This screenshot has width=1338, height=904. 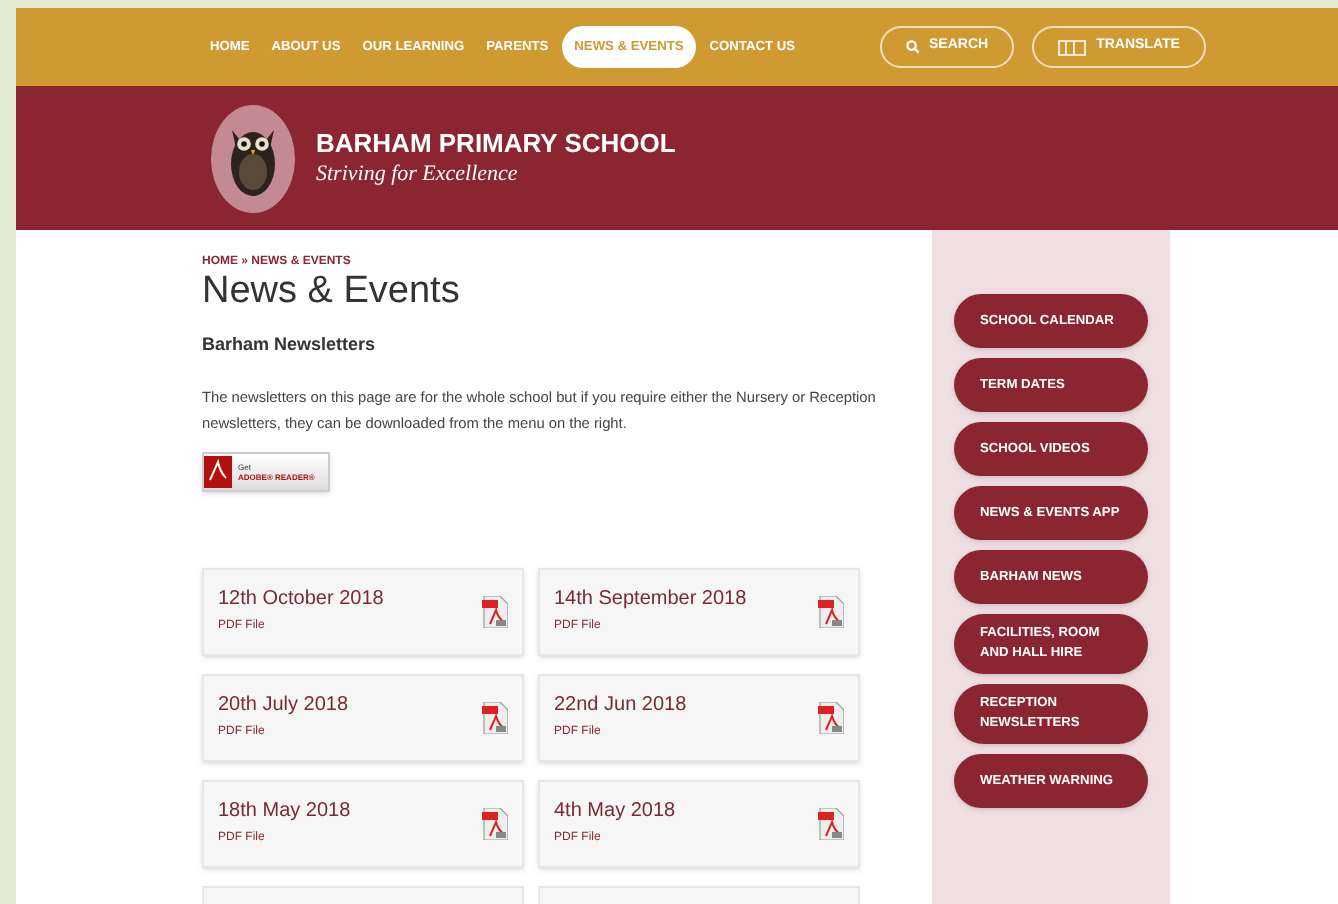 I want to click on newsletter-date: 12th October 2018, so click(x=301, y=599).